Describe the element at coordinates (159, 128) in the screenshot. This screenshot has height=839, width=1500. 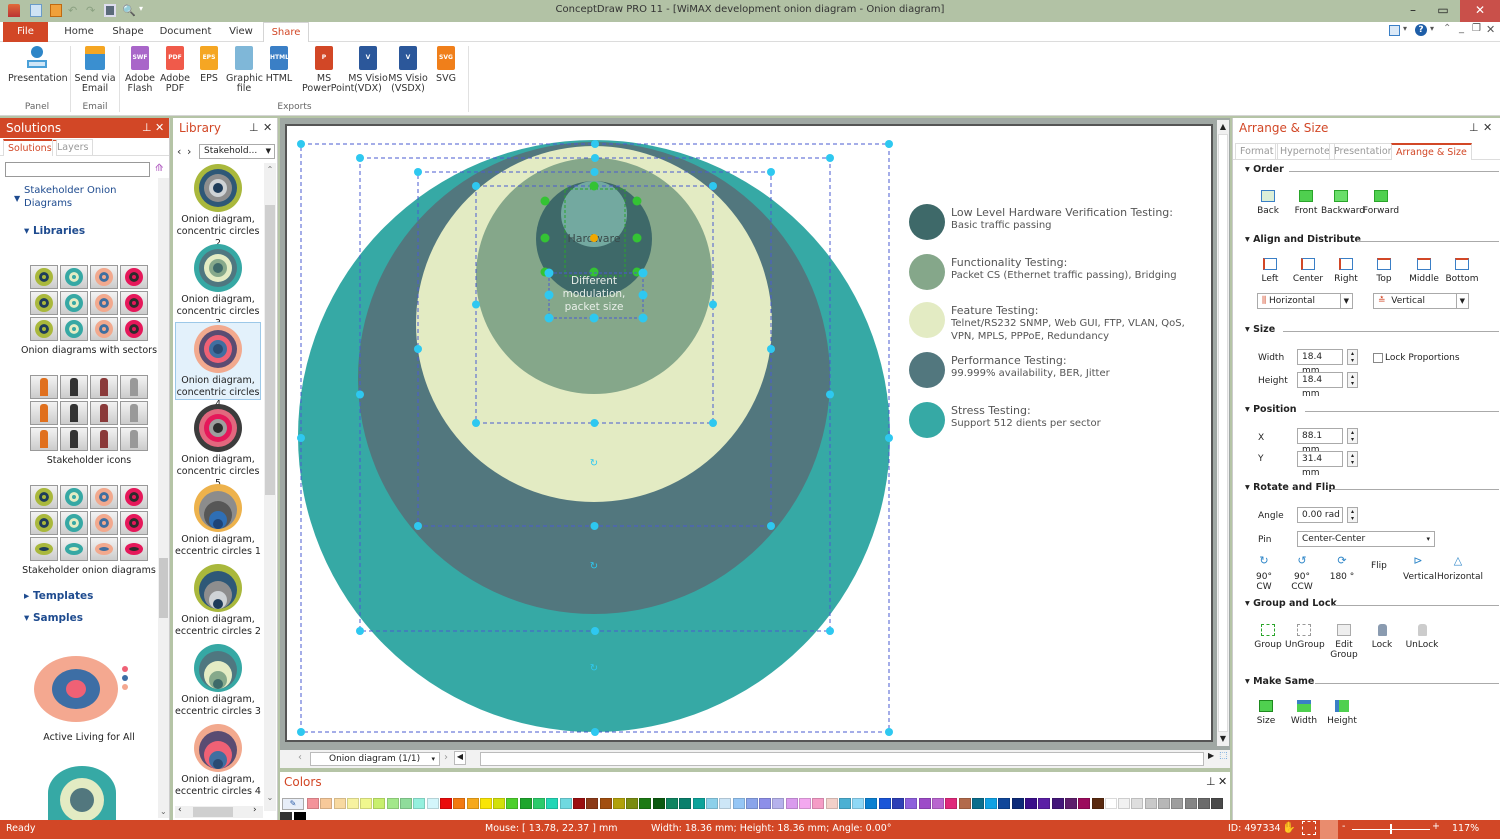
I see `close-panel-icon: ✕` at that location.